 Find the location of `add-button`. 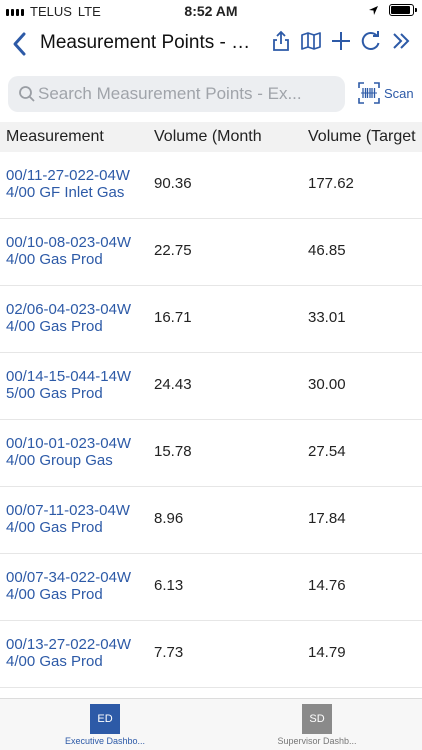

add-button is located at coordinates (341, 41).